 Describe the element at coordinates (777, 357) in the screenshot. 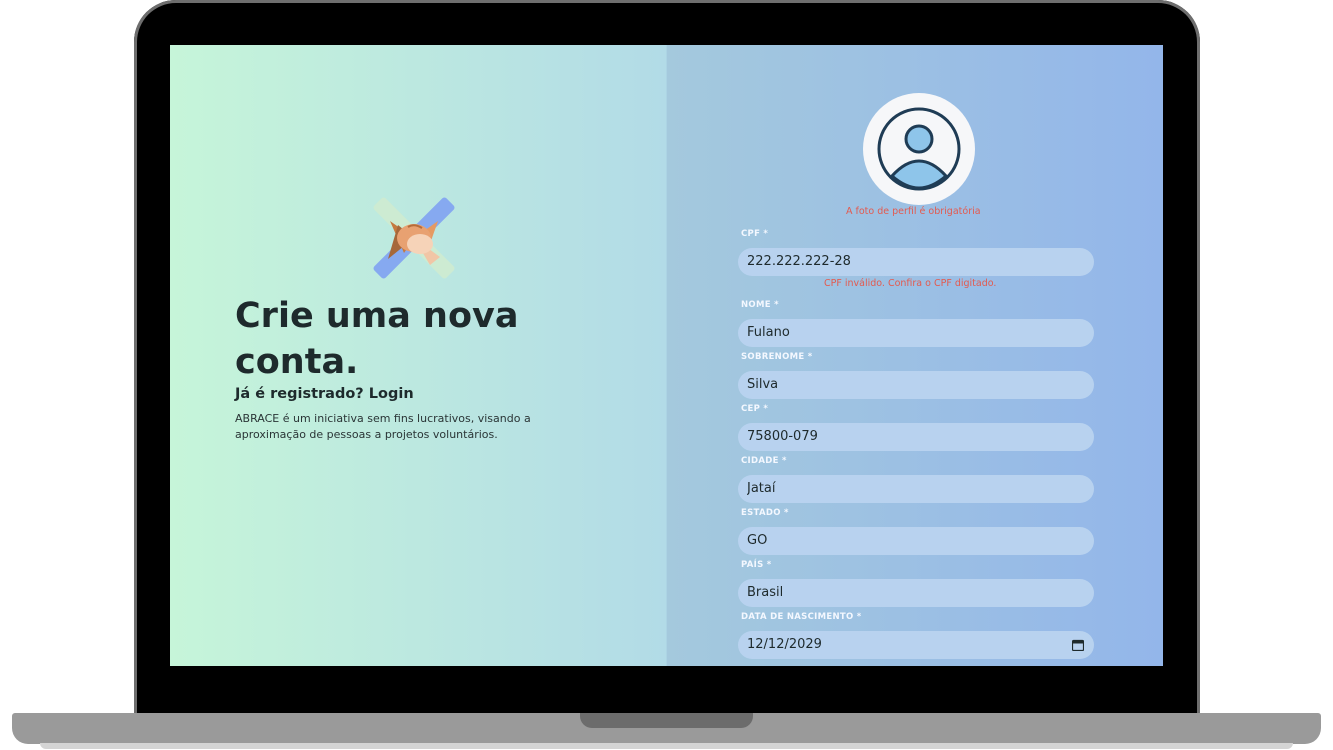

I see `sobrenome-label: SOBRENOME *` at that location.